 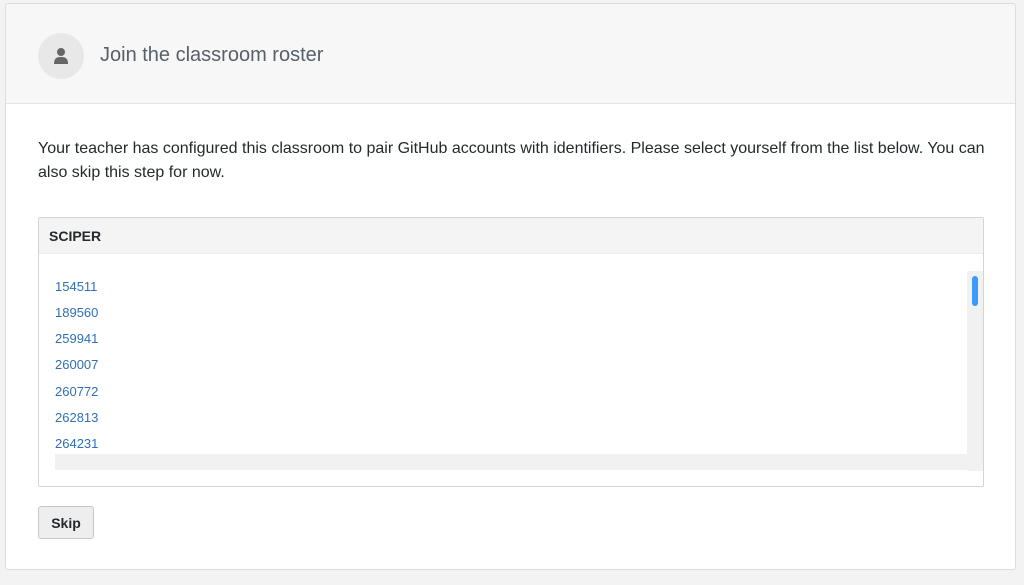 What do you see at coordinates (76, 392) in the screenshot?
I see `roster-item: 260772` at bounding box center [76, 392].